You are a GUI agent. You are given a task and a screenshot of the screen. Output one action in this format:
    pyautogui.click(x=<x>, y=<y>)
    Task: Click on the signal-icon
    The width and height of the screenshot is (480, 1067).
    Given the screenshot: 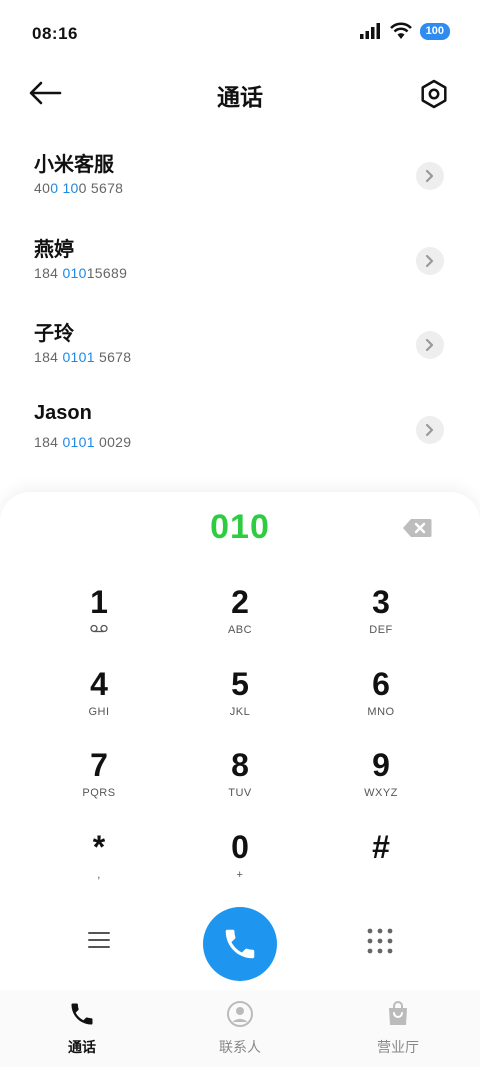 What is the action you would take?
    pyautogui.click(x=369, y=31)
    